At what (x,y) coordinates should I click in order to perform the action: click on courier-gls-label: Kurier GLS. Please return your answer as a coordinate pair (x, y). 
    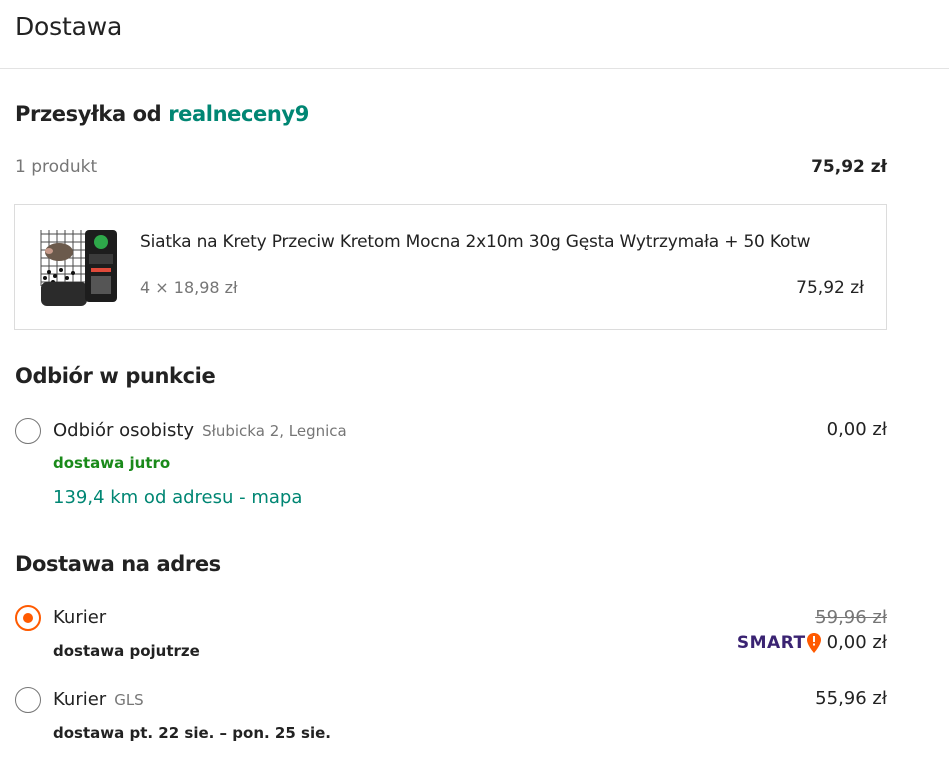
    Looking at the image, I should click on (98, 699).